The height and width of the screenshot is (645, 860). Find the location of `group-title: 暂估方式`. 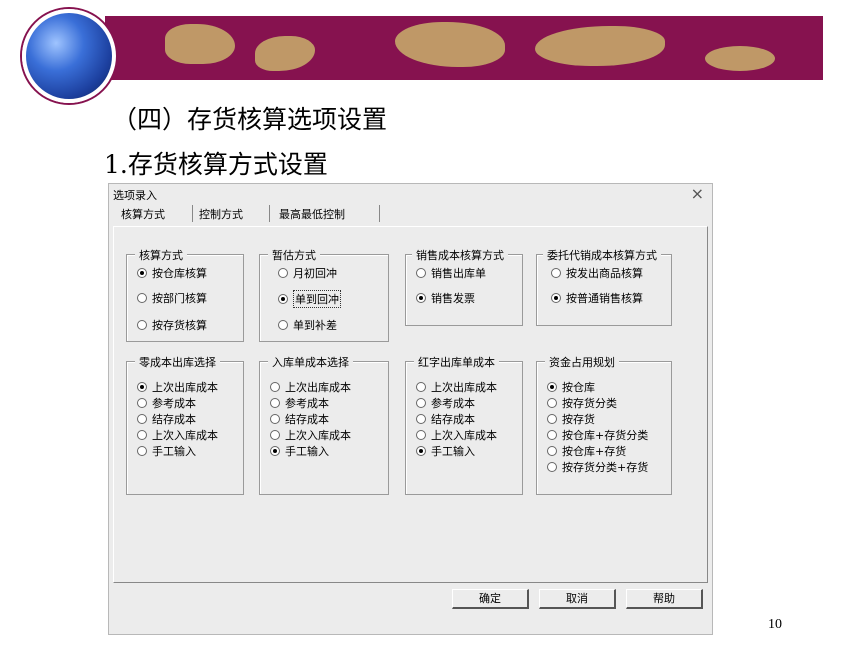

group-title: 暂估方式 is located at coordinates (294, 255).